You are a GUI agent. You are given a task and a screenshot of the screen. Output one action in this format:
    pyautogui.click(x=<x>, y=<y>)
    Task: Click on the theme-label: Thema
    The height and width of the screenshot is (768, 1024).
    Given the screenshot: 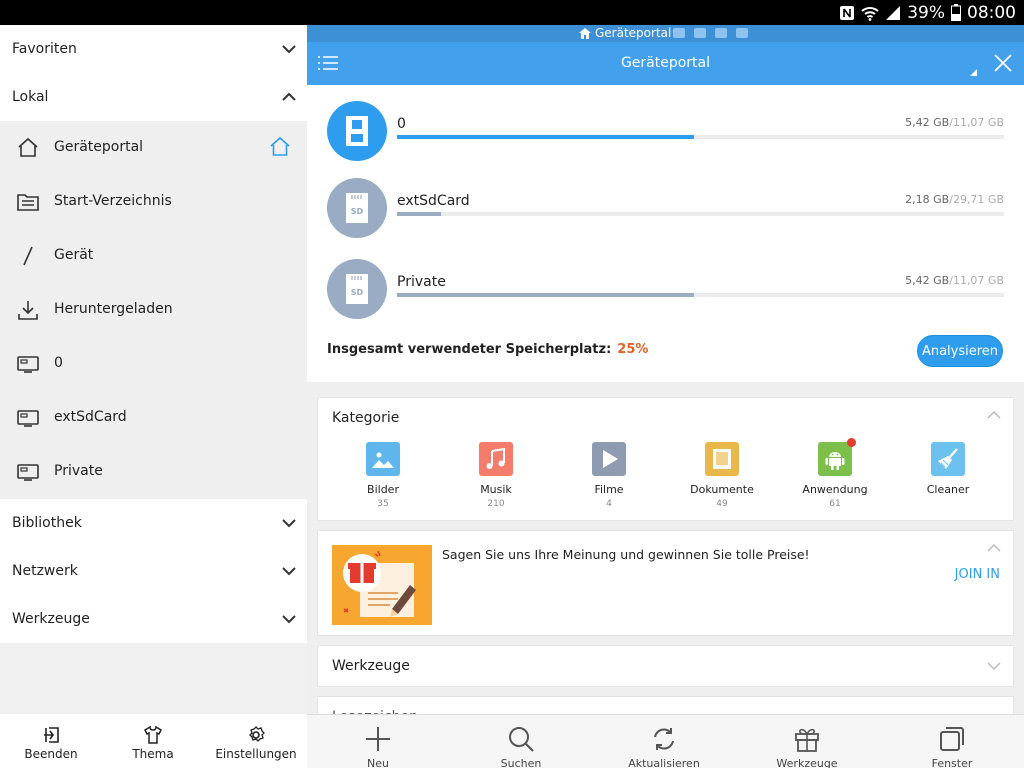 What is the action you would take?
    pyautogui.click(x=153, y=754)
    